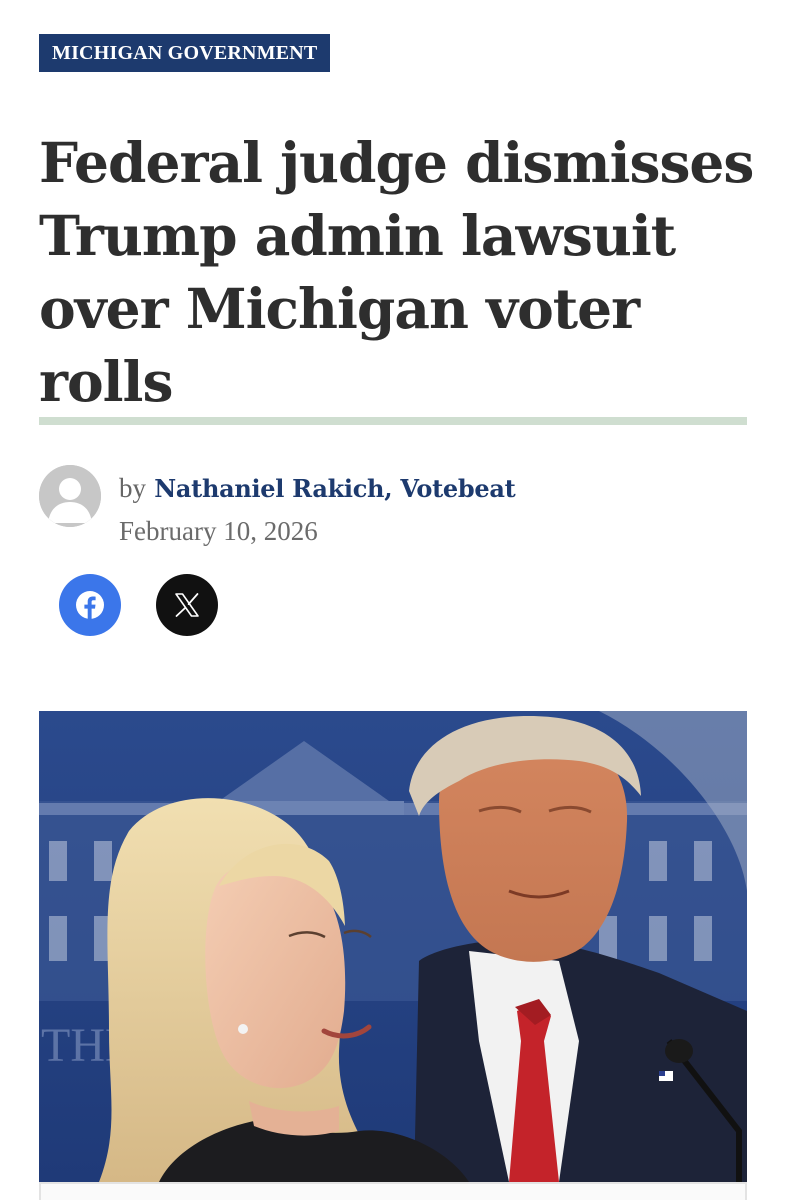  I want to click on image-caption-area, so click(393, 1191).